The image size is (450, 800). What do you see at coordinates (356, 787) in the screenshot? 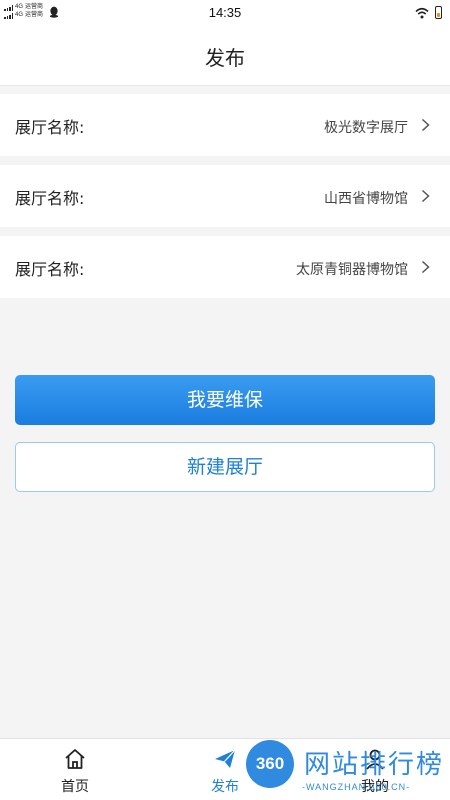
I see `watermark-url: -WANGZHAN.360.CN-` at bounding box center [356, 787].